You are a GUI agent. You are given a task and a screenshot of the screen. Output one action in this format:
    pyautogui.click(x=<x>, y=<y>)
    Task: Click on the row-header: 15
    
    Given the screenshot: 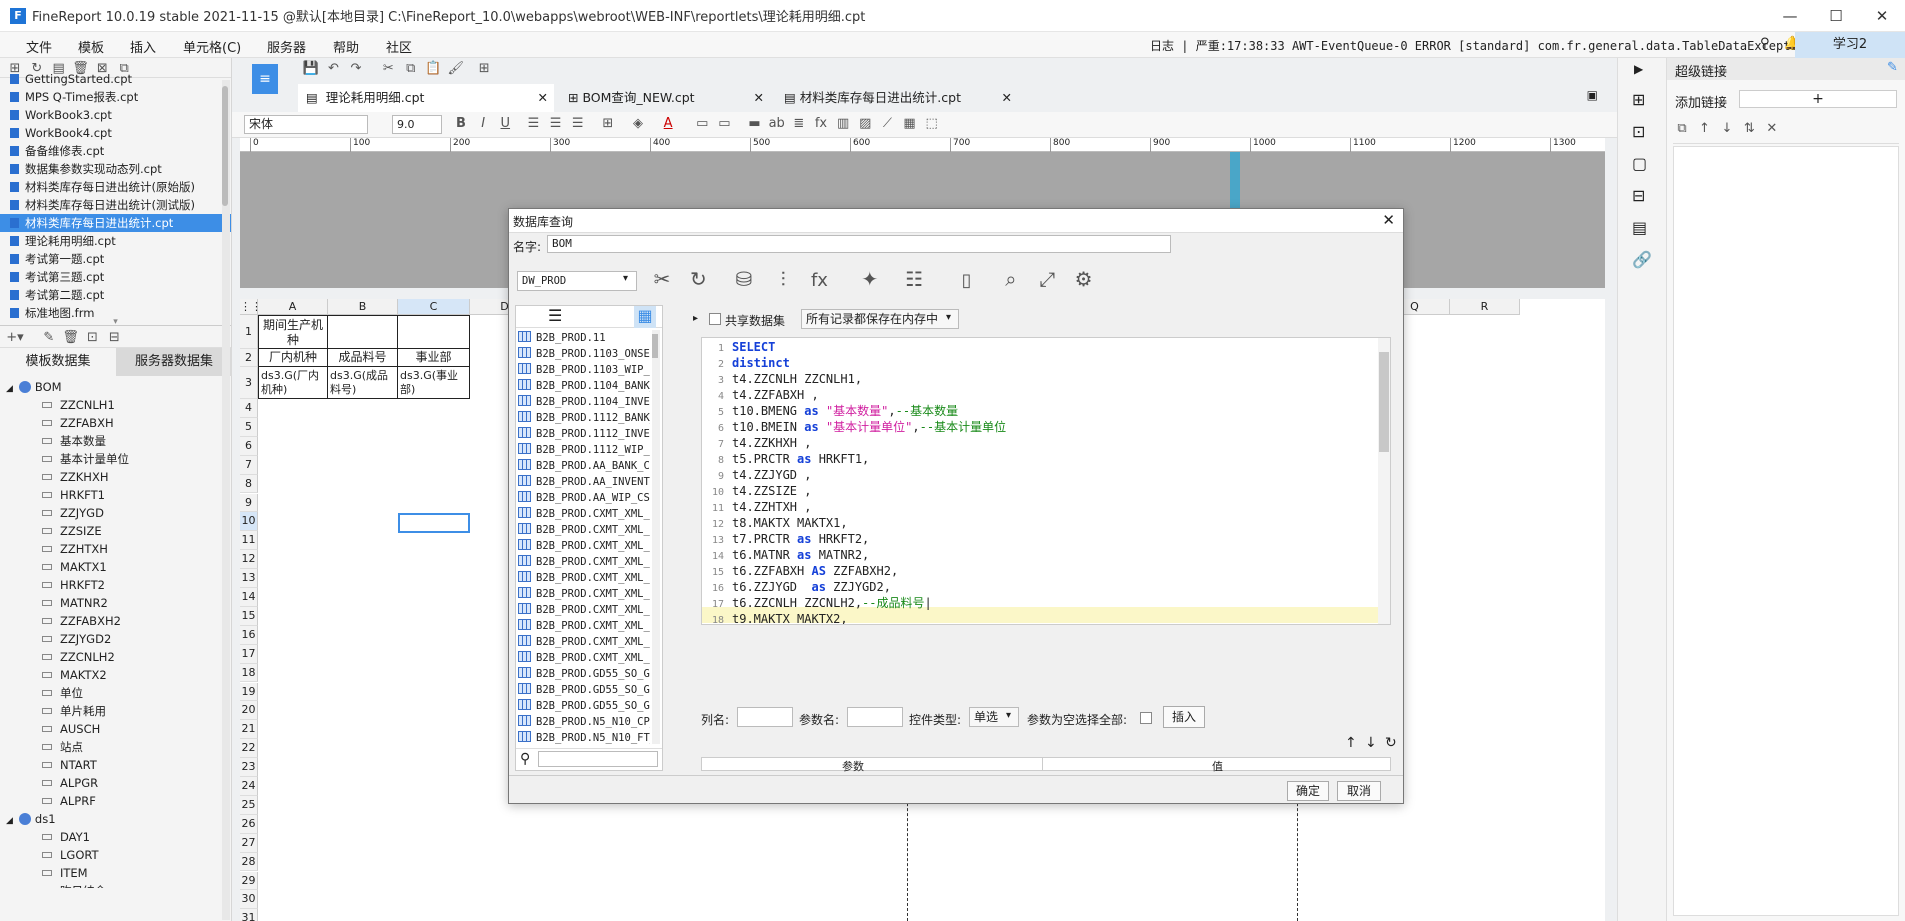 What is the action you would take?
    pyautogui.click(x=249, y=616)
    